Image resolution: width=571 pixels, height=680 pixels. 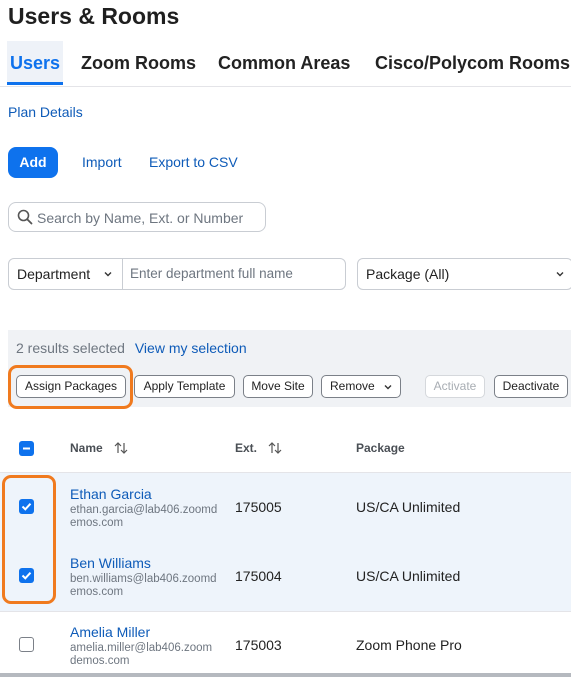 I want to click on user-name-link: Ethan Garcia, so click(x=111, y=494).